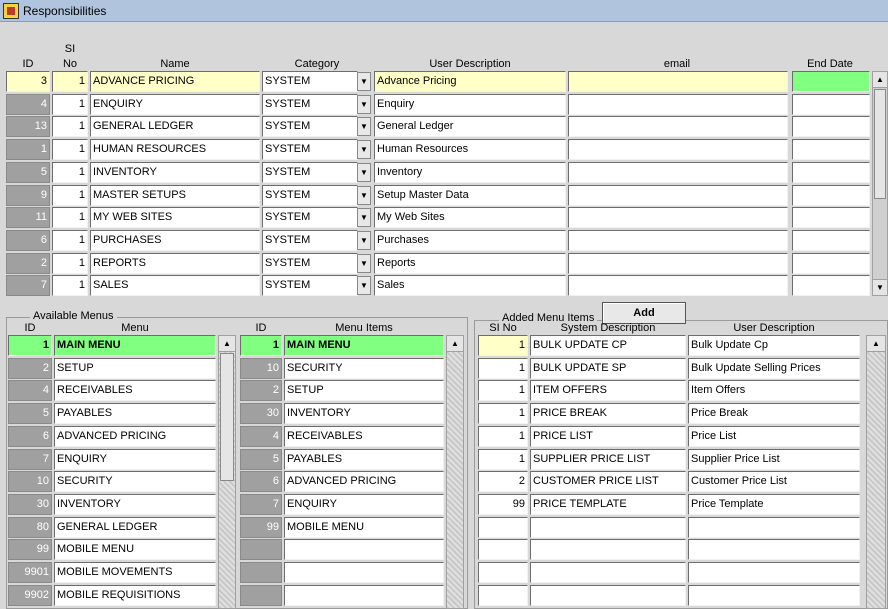  What do you see at coordinates (135, 595) in the screenshot?
I see `menu-name-cell: MOBILE REQUISITIONS` at bounding box center [135, 595].